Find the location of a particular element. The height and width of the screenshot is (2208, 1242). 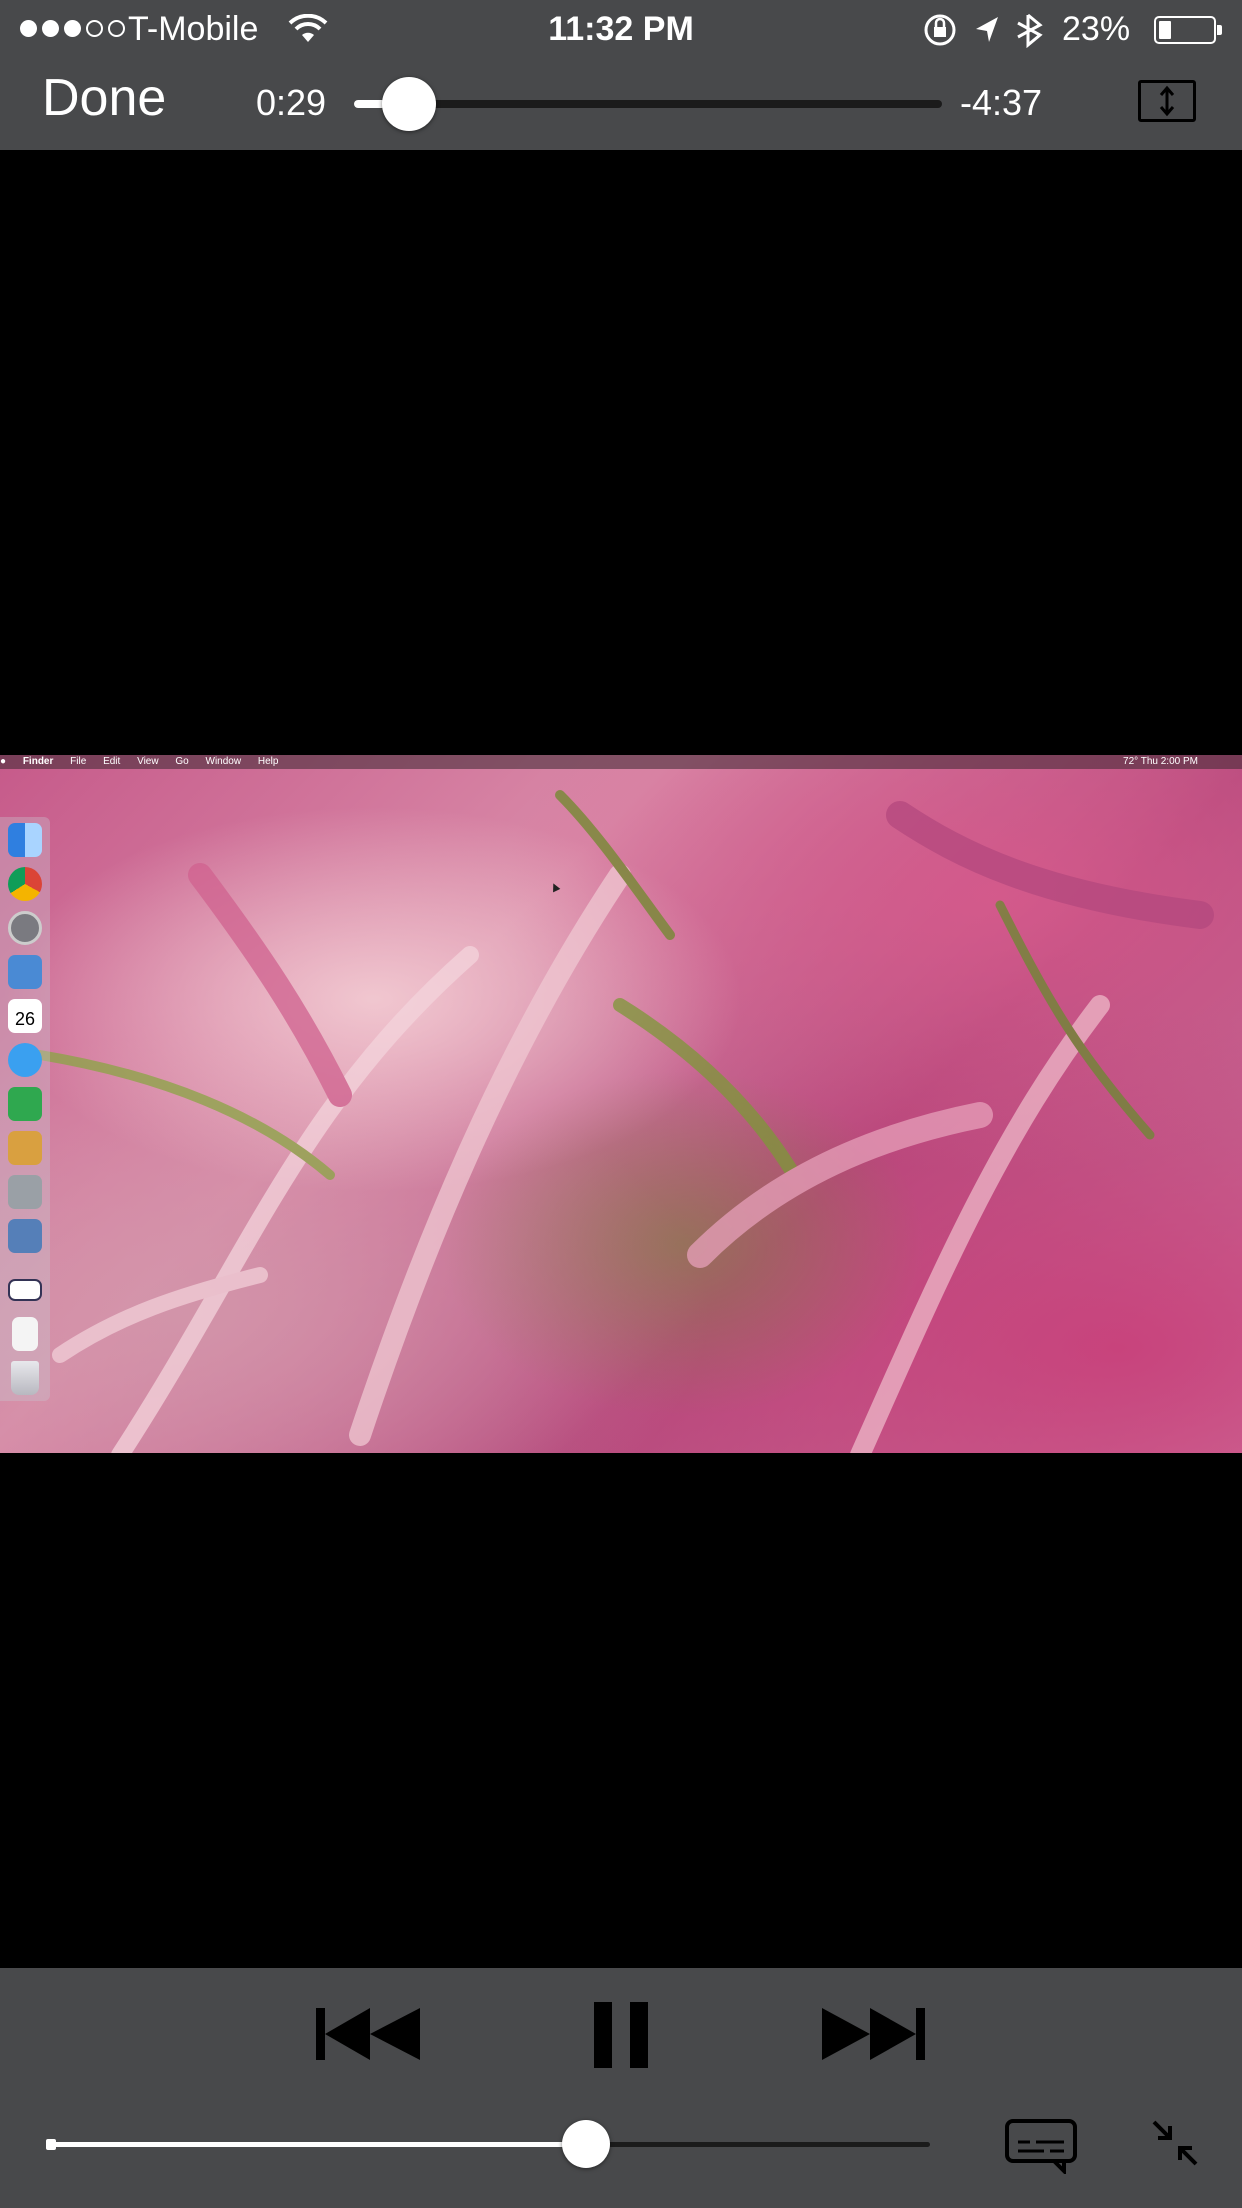

aspect-toggle-button is located at coordinates (1167, 101).